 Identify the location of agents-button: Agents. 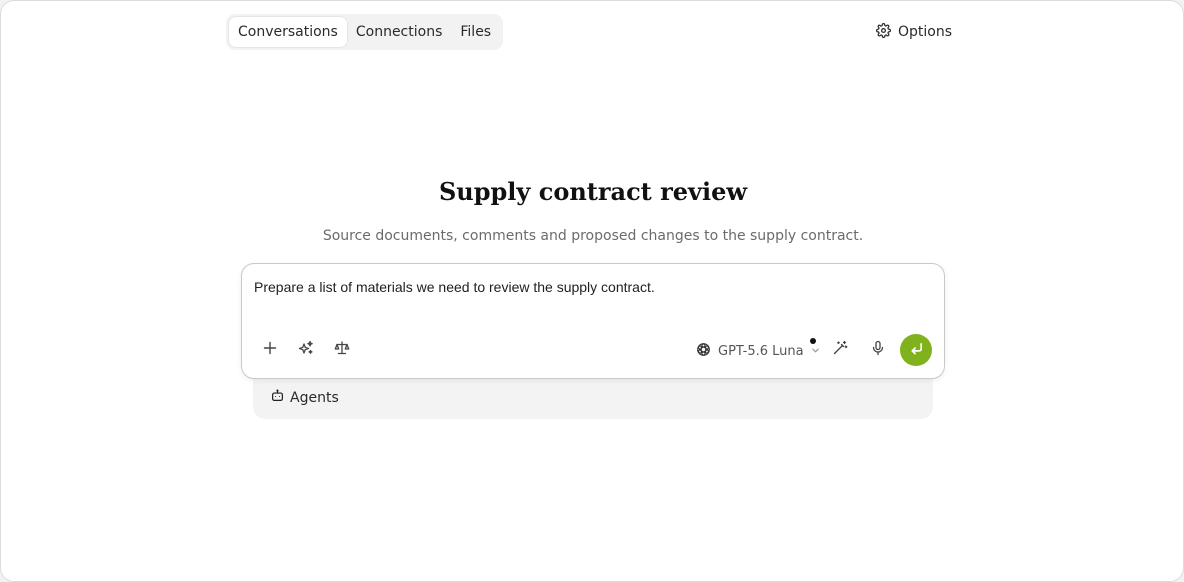
(305, 397).